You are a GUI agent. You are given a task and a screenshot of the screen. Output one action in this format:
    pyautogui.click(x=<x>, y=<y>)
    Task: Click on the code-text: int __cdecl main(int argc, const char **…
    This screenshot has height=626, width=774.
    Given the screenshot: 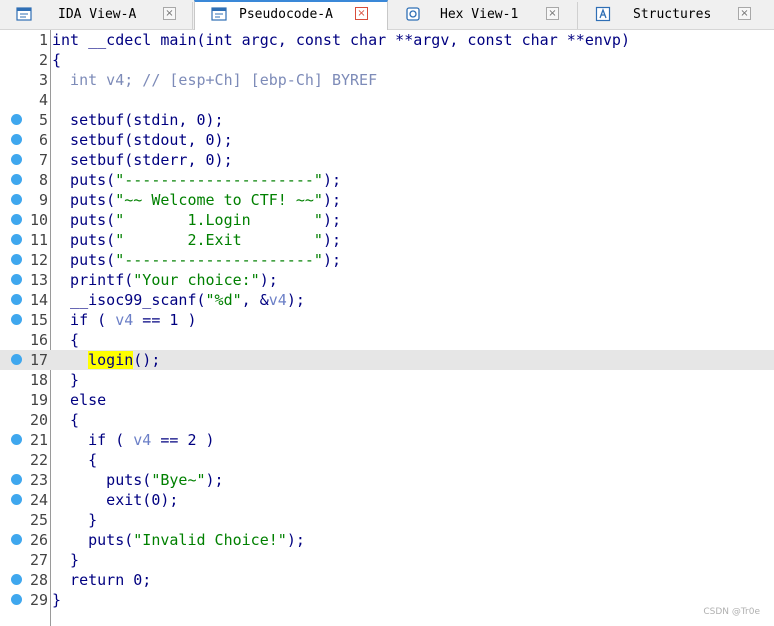 What is the action you would take?
    pyautogui.click(x=341, y=40)
    